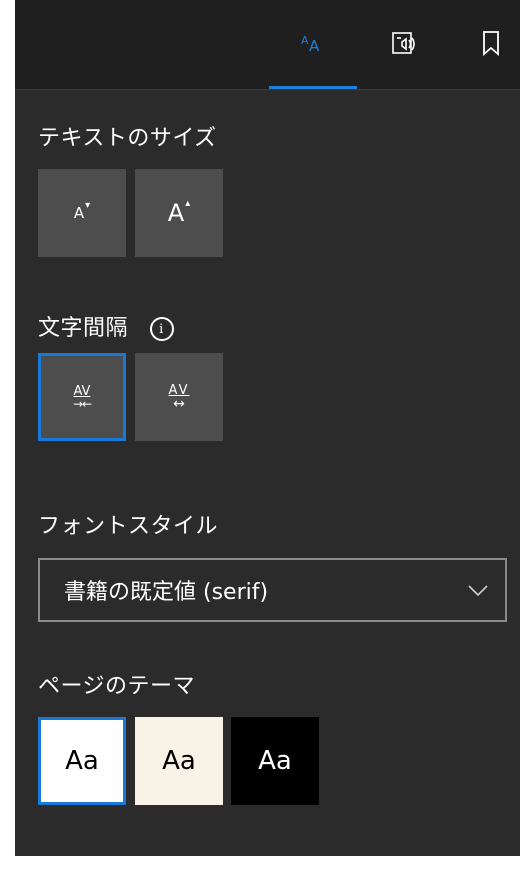  I want to click on expand-arrows-icon: ↔, so click(179, 403).